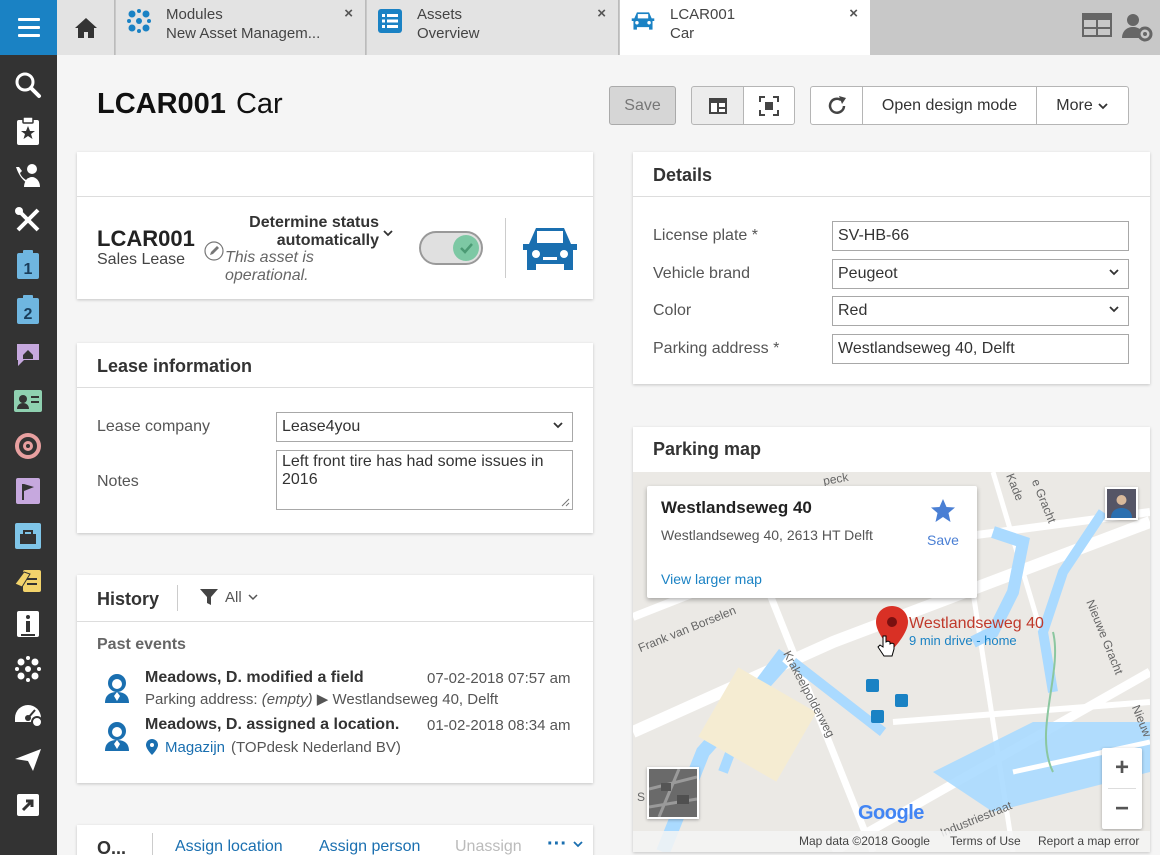 This screenshot has height=855, width=1160. Describe the element at coordinates (949, 105) in the screenshot. I see `open-design-mode-button: Open design mode` at that location.